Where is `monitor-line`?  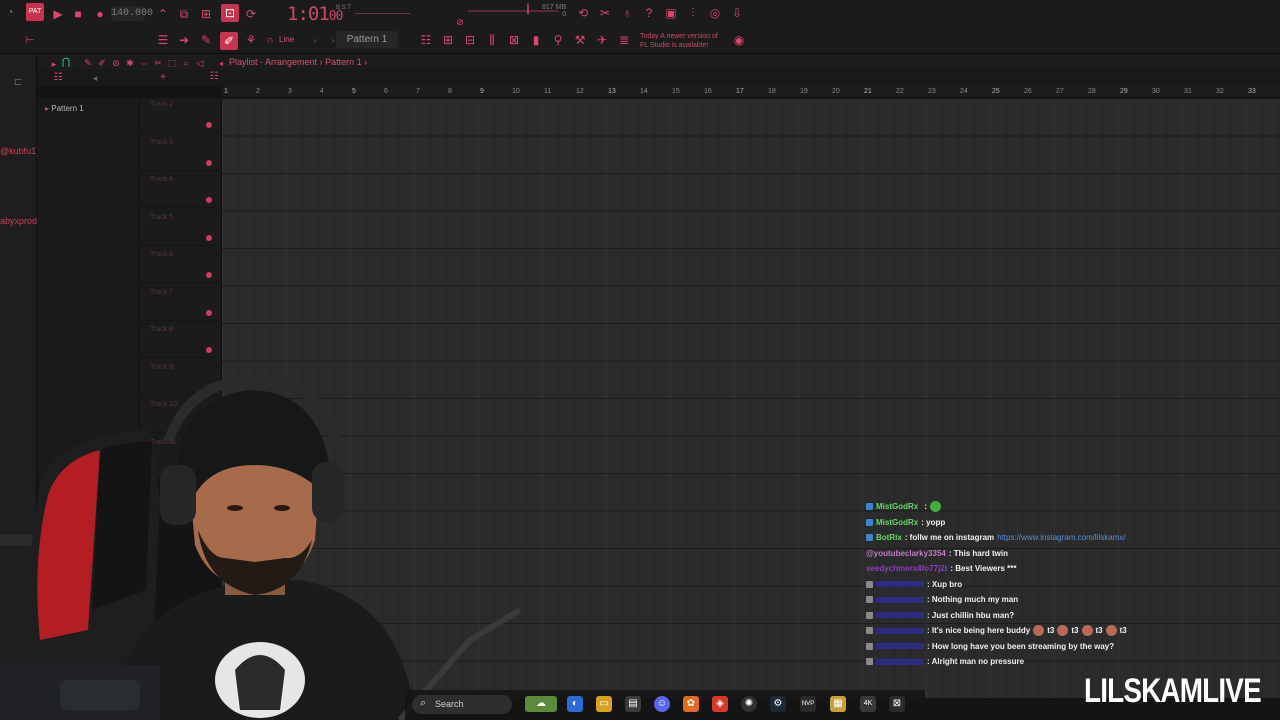
monitor-line is located at coordinates (382, 13).